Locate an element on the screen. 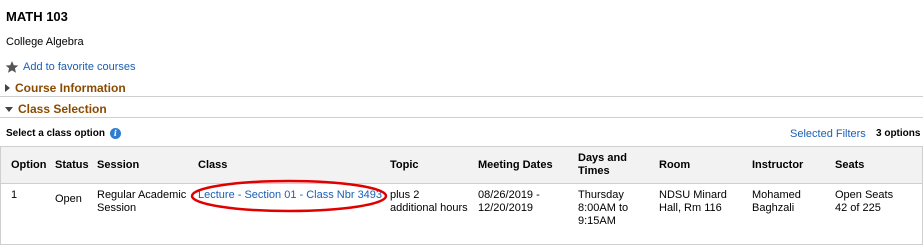 This screenshot has height=248, width=923. cell-room-line1: NDSU Minard is located at coordinates (693, 195).